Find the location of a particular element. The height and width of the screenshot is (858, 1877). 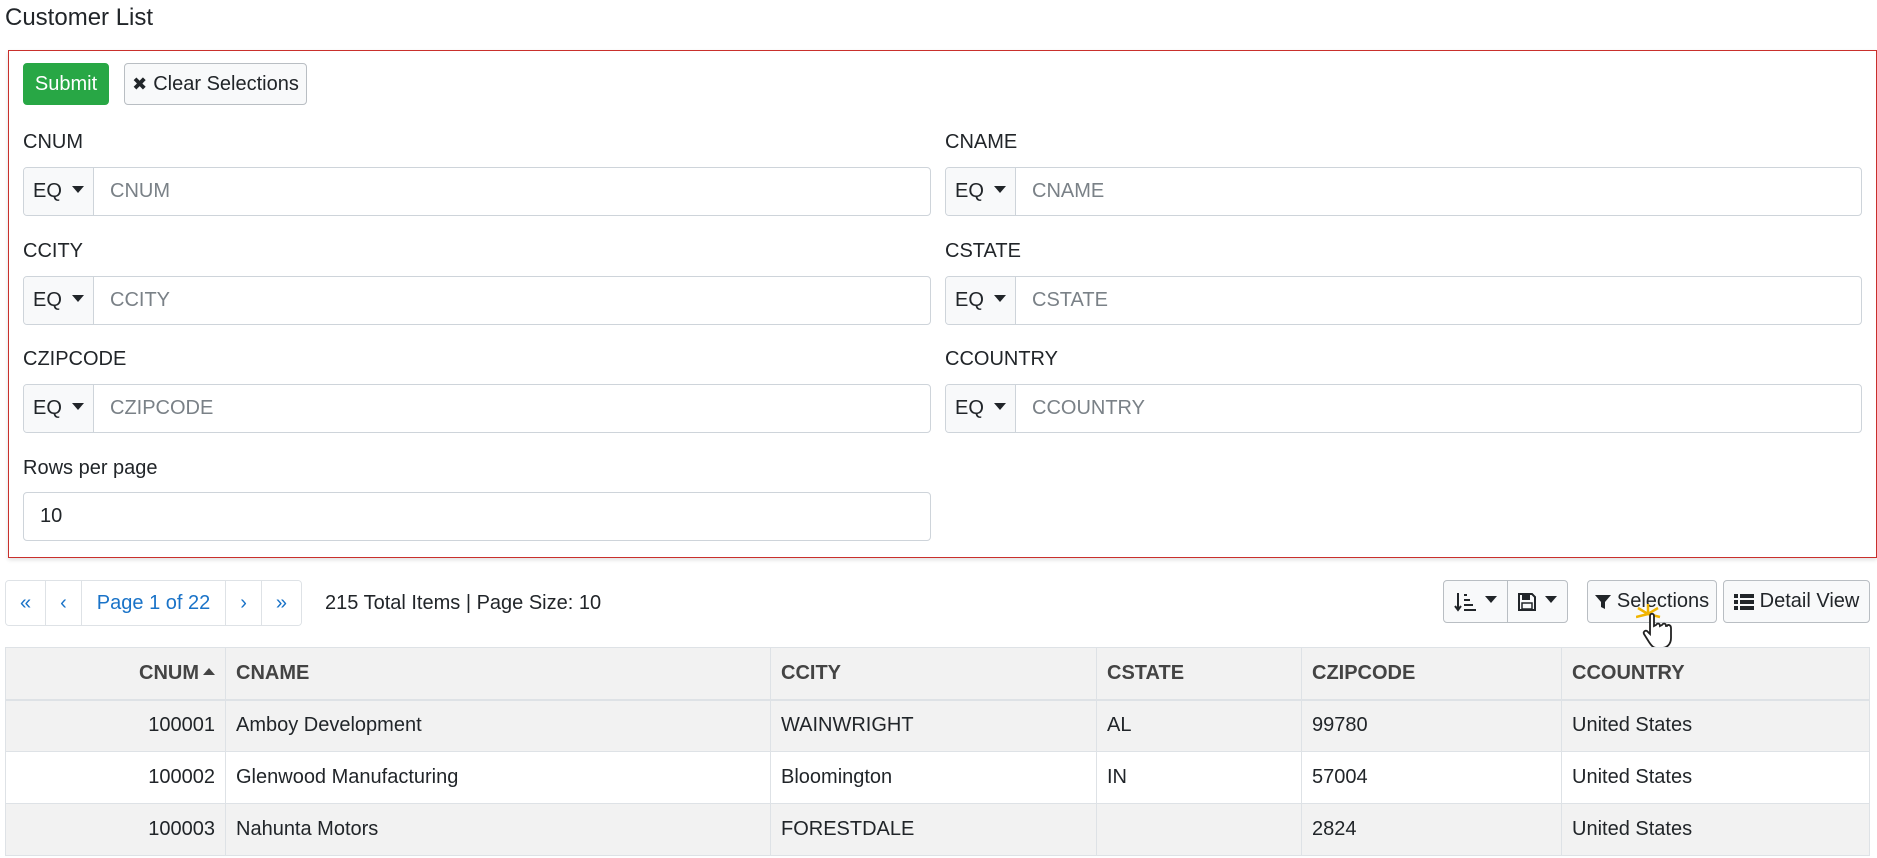

detail-view-label: Detail View is located at coordinates (1809, 601).